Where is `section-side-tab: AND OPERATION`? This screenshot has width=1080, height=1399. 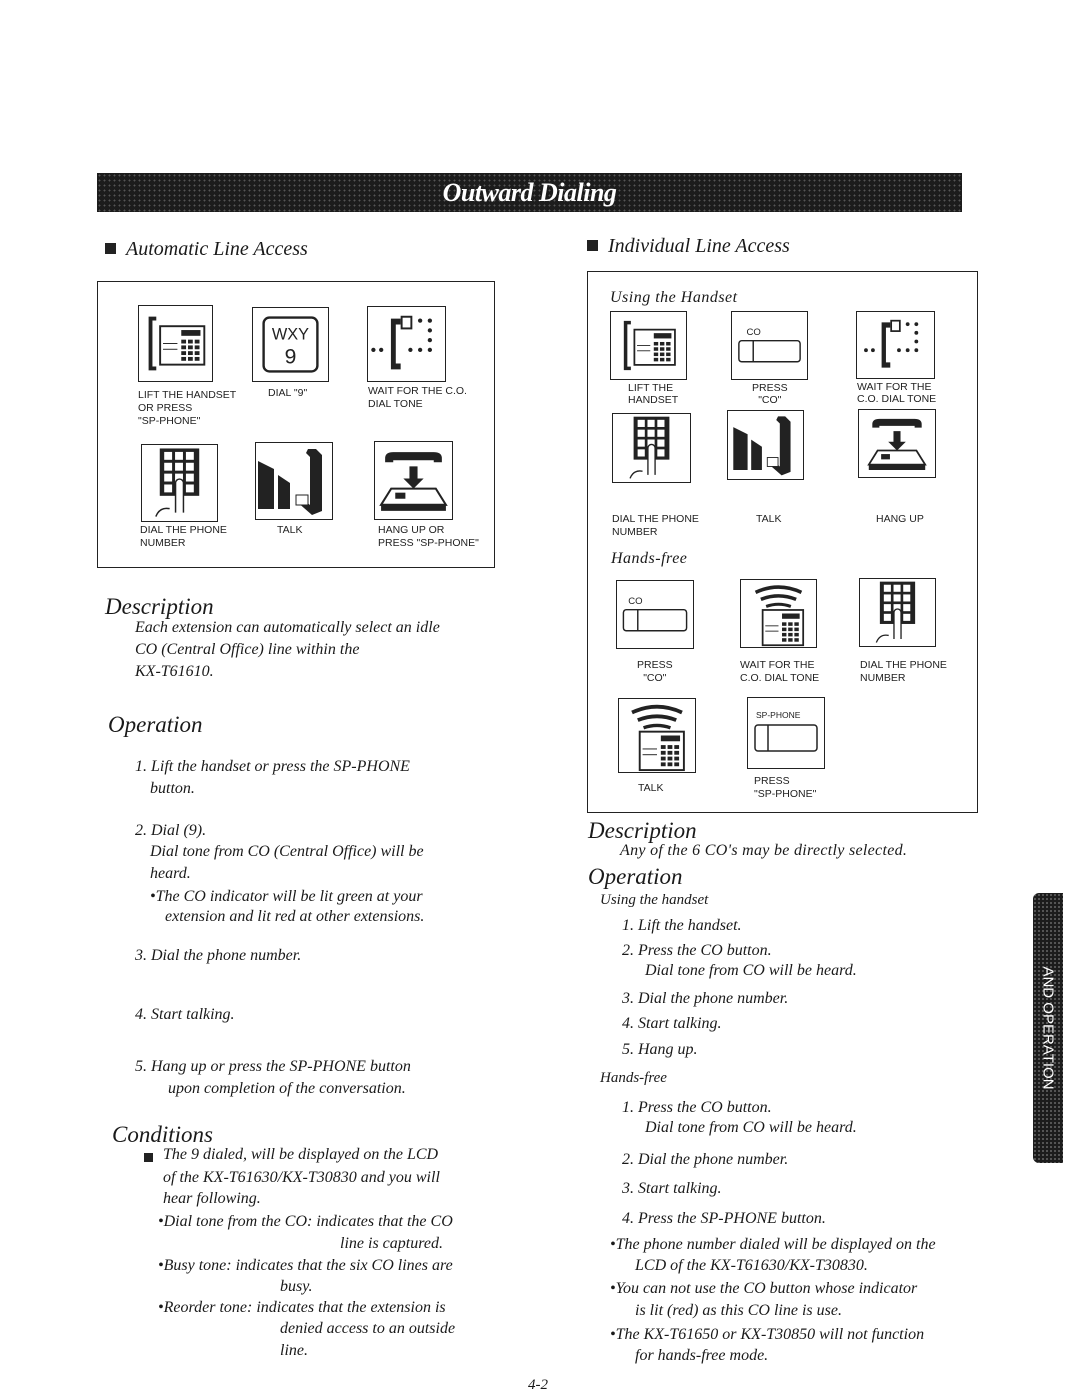 section-side-tab: AND OPERATION is located at coordinates (1048, 1028).